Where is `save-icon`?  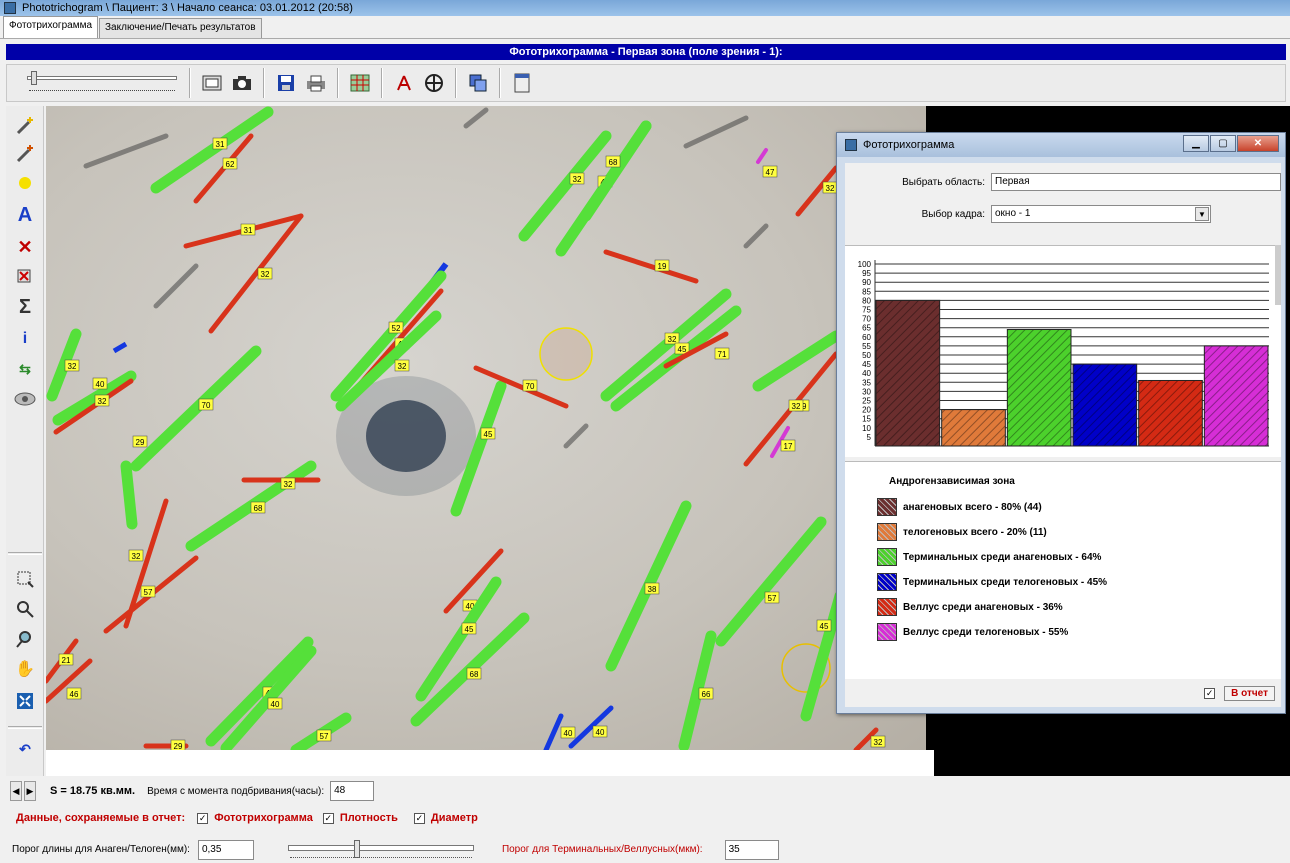
save-icon is located at coordinates (286, 83).